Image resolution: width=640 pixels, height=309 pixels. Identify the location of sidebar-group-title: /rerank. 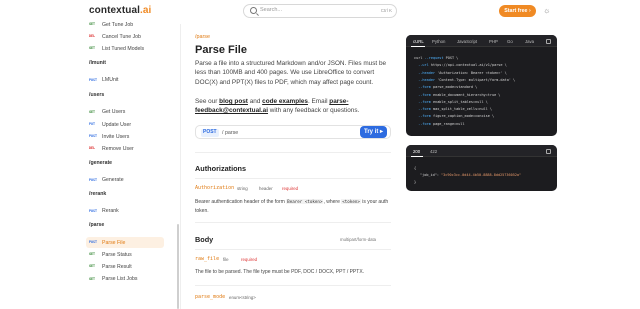
(98, 193).